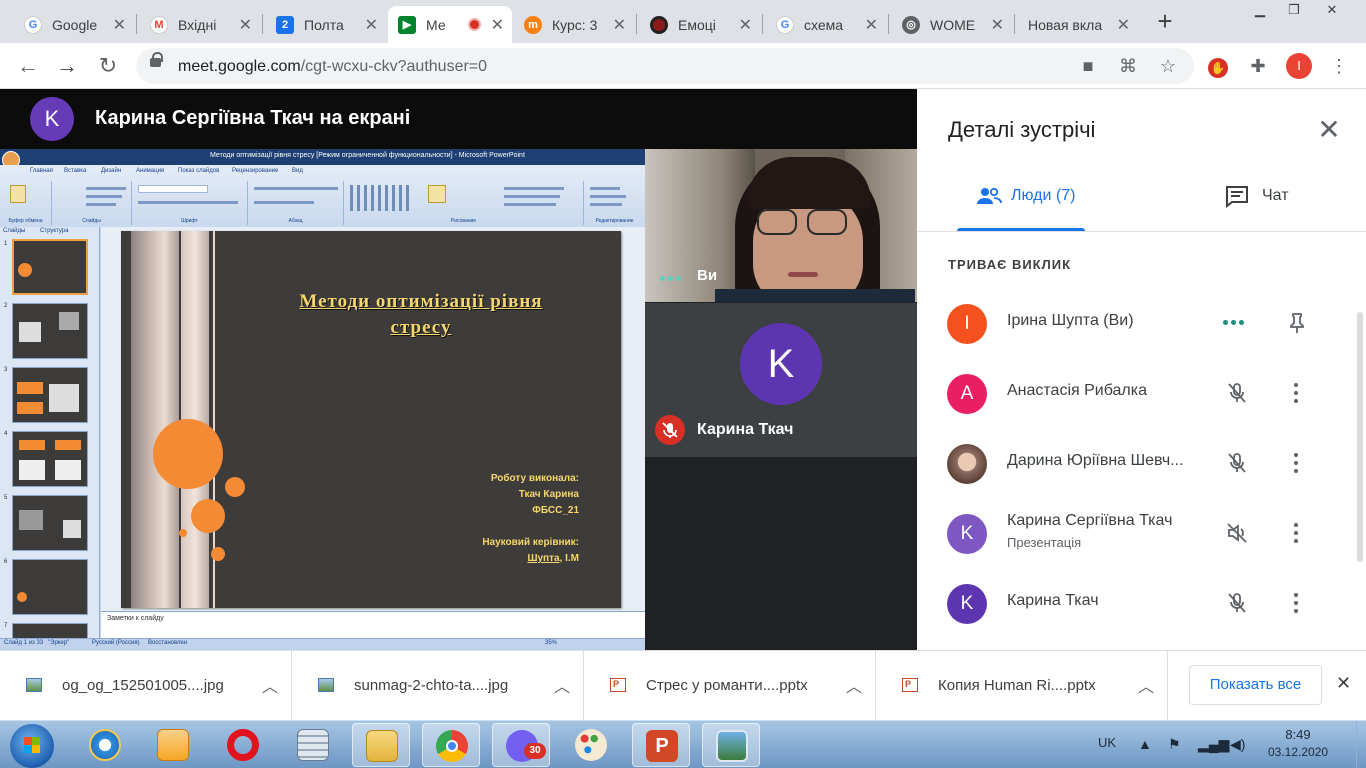  Describe the element at coordinates (1255, 685) in the screenshot. I see `show-all-downloads-button: Показать все` at that location.